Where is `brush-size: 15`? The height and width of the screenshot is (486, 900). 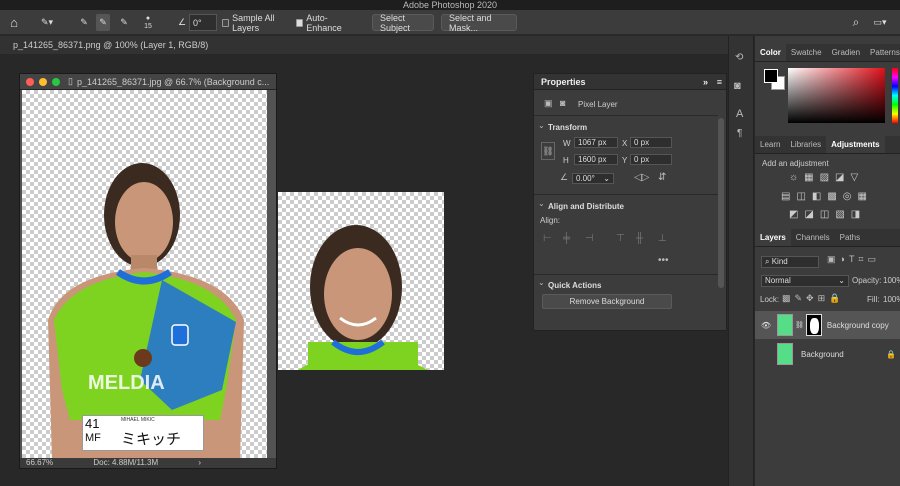 brush-size: 15 is located at coordinates (148, 26).